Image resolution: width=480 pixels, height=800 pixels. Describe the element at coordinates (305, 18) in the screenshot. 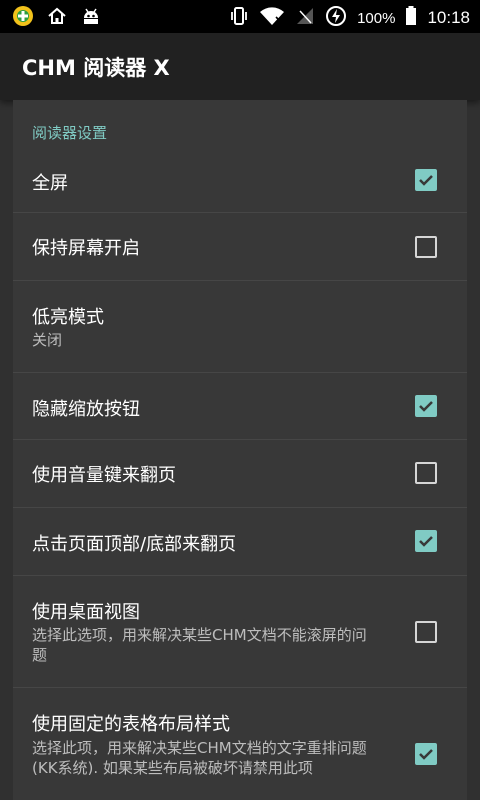

I see `no-signal-icon` at that location.